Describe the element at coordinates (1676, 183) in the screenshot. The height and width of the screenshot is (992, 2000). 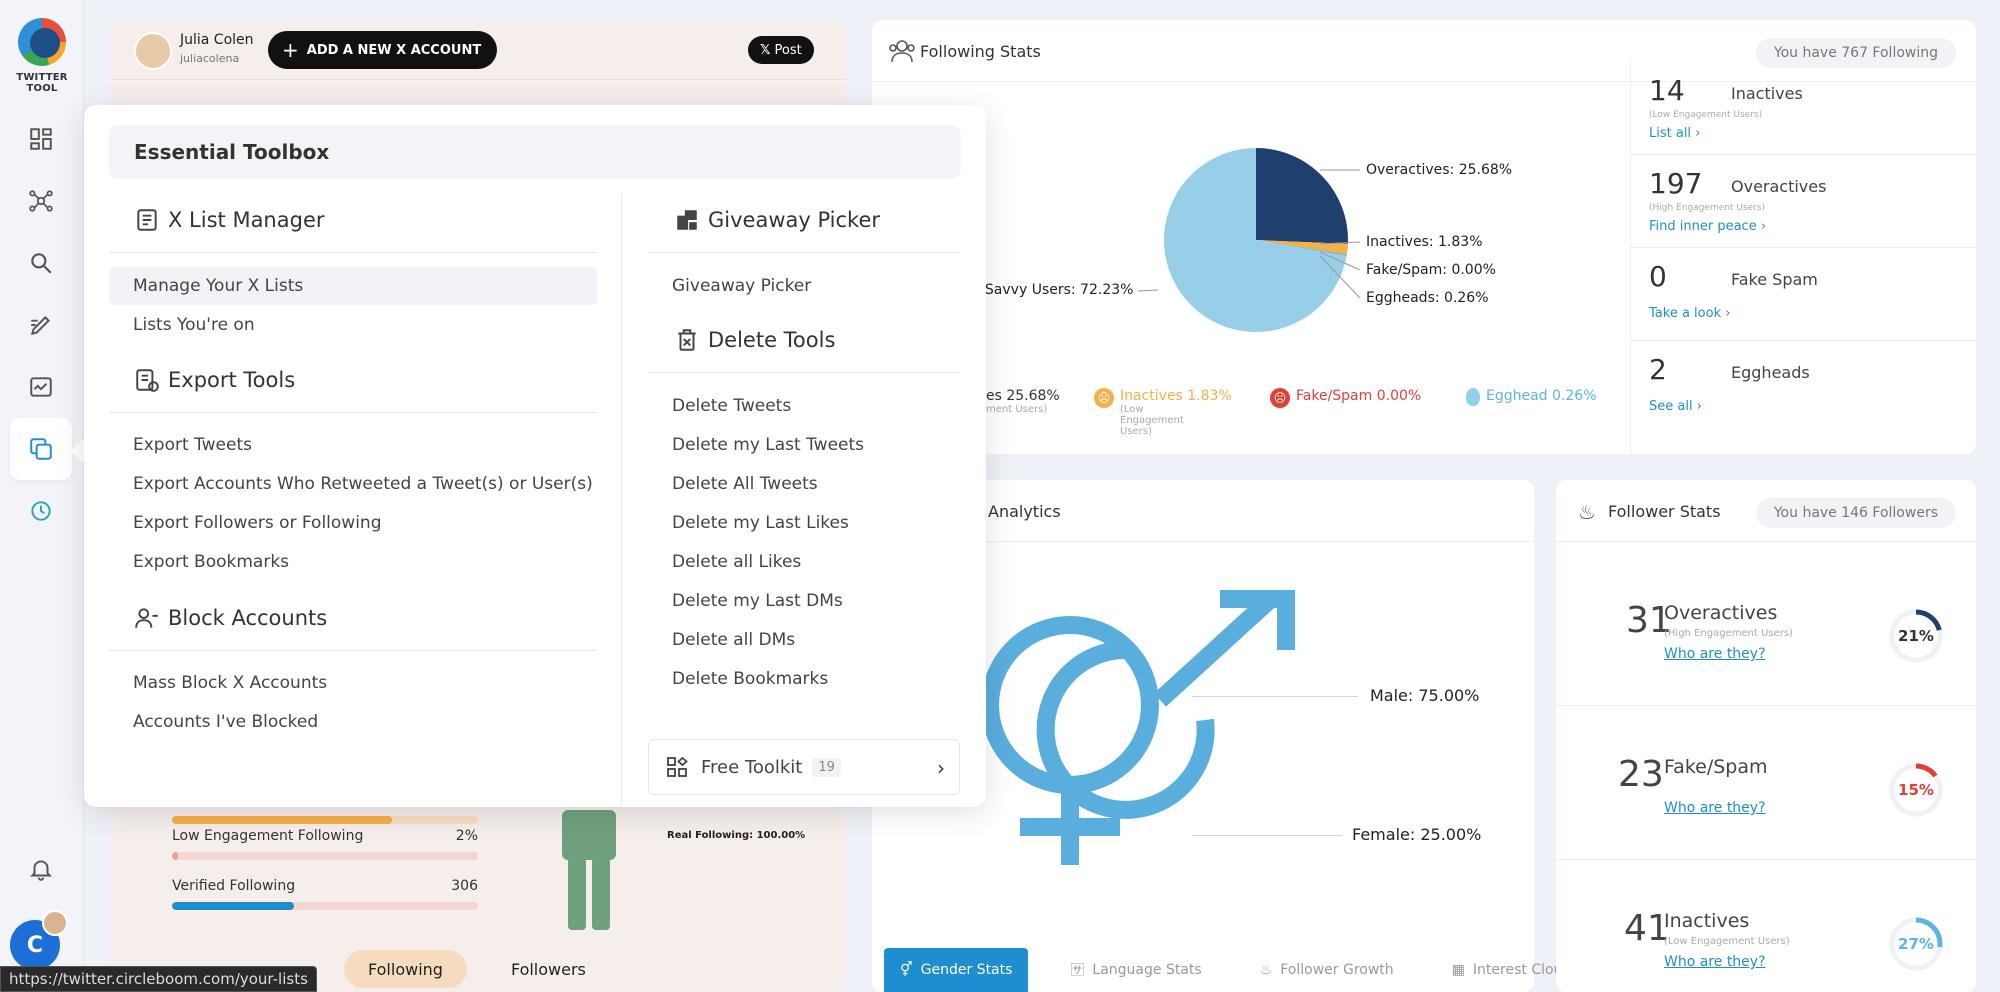
I see `stat-number: 197` at that location.